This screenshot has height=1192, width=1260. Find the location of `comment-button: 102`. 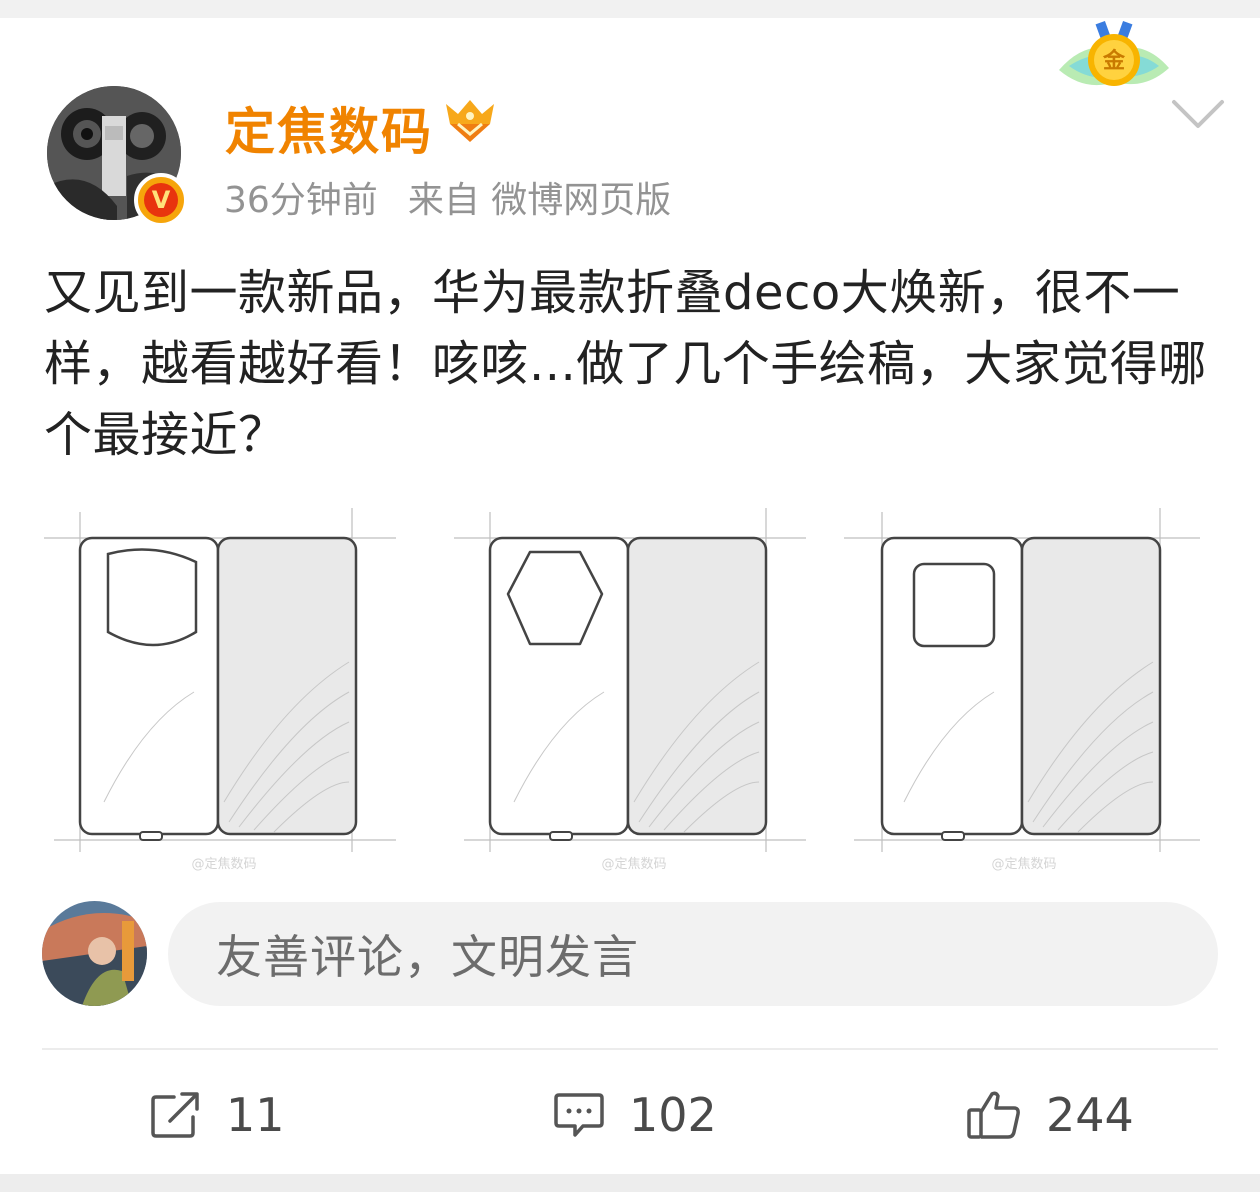

comment-button: 102 is located at coordinates (635, 1115).